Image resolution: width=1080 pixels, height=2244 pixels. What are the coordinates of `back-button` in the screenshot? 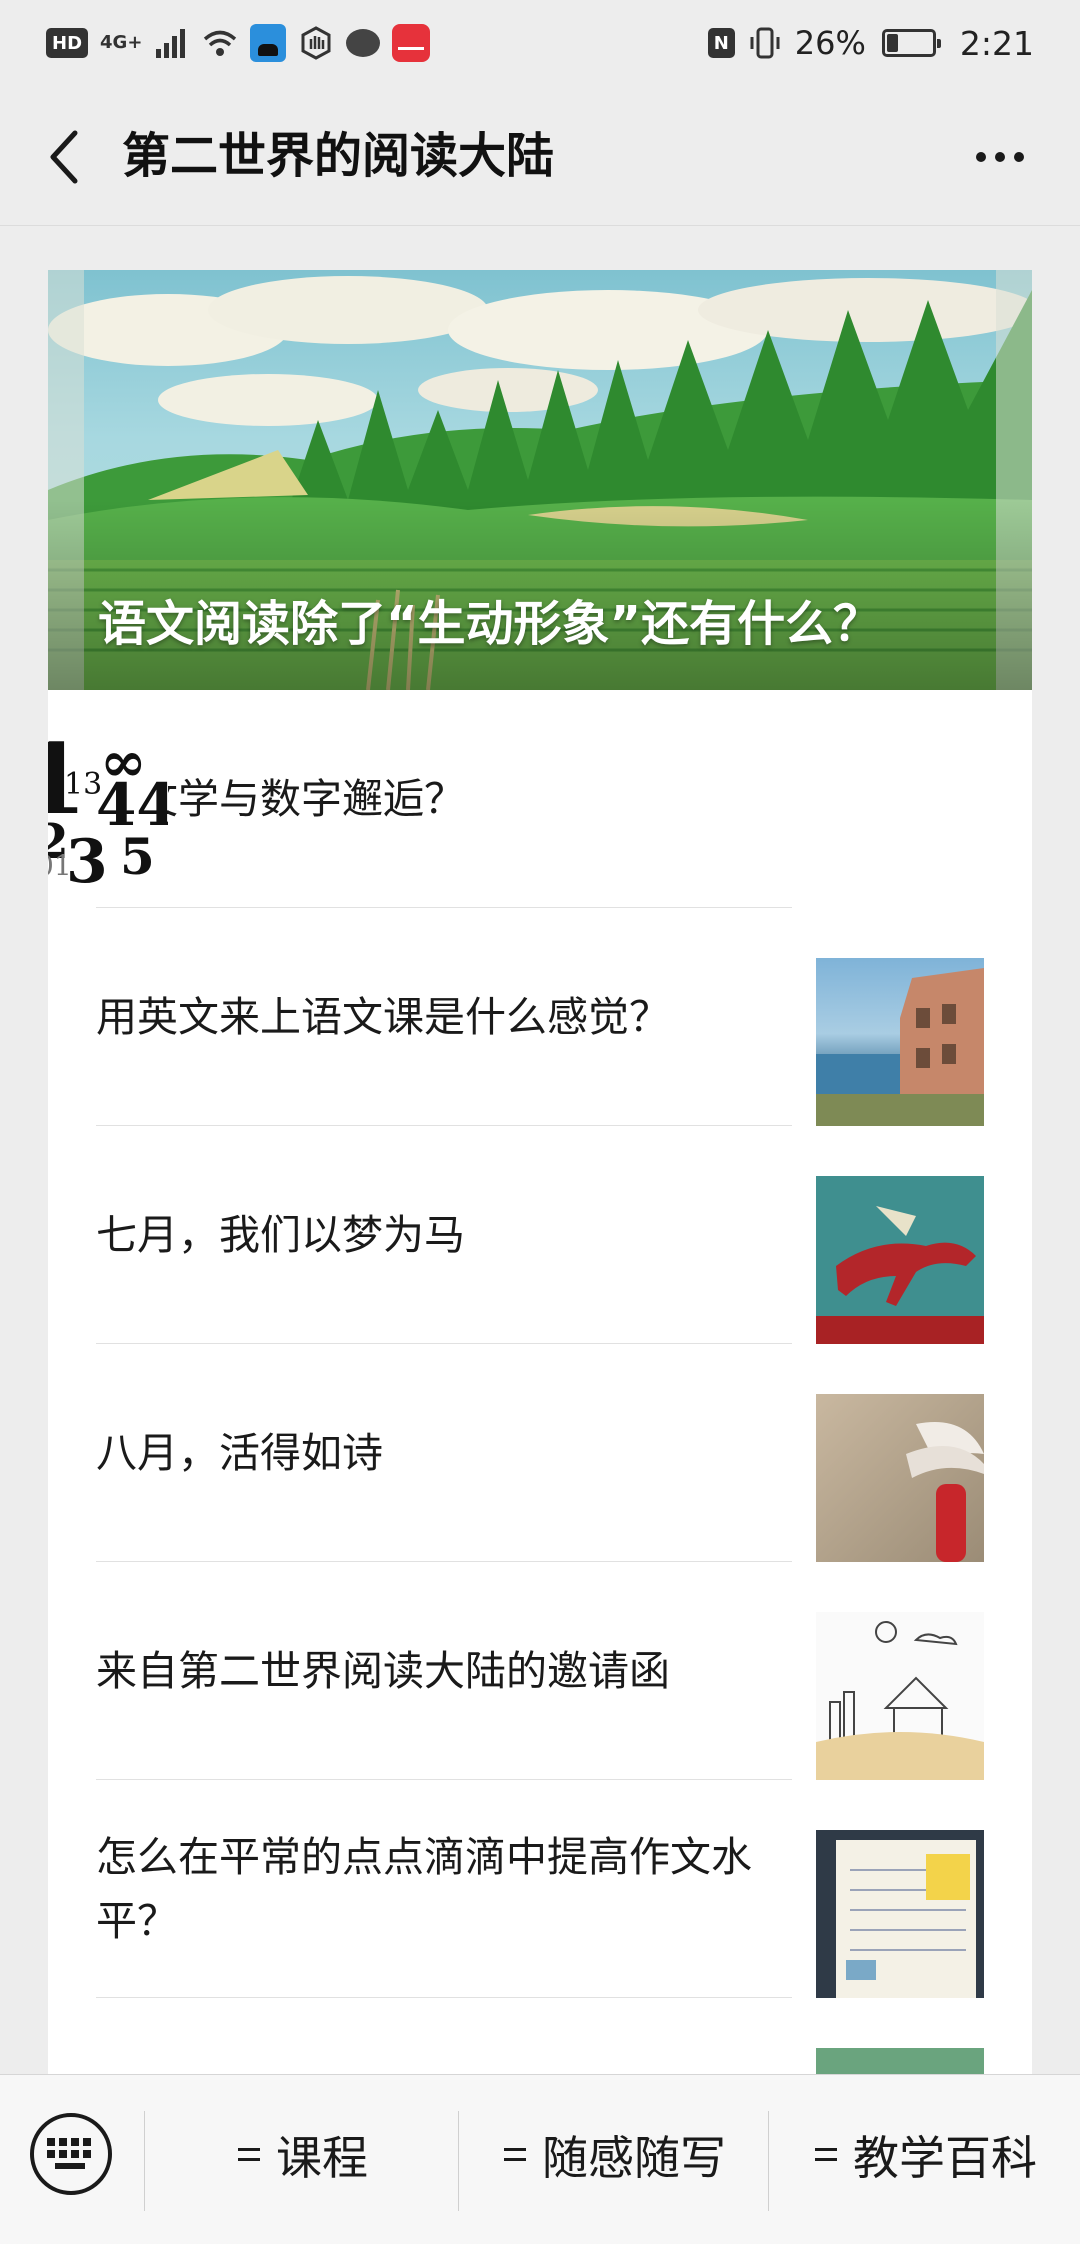 It's located at (65, 157).